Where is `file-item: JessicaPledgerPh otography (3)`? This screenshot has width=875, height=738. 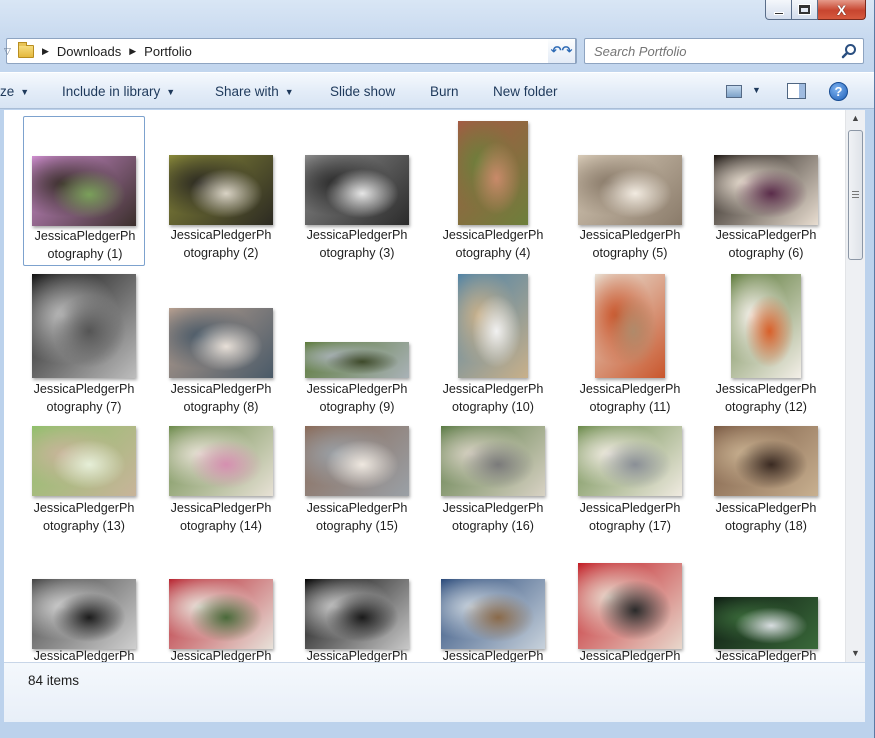
file-item: JessicaPledgerPh otography (3) is located at coordinates (357, 191).